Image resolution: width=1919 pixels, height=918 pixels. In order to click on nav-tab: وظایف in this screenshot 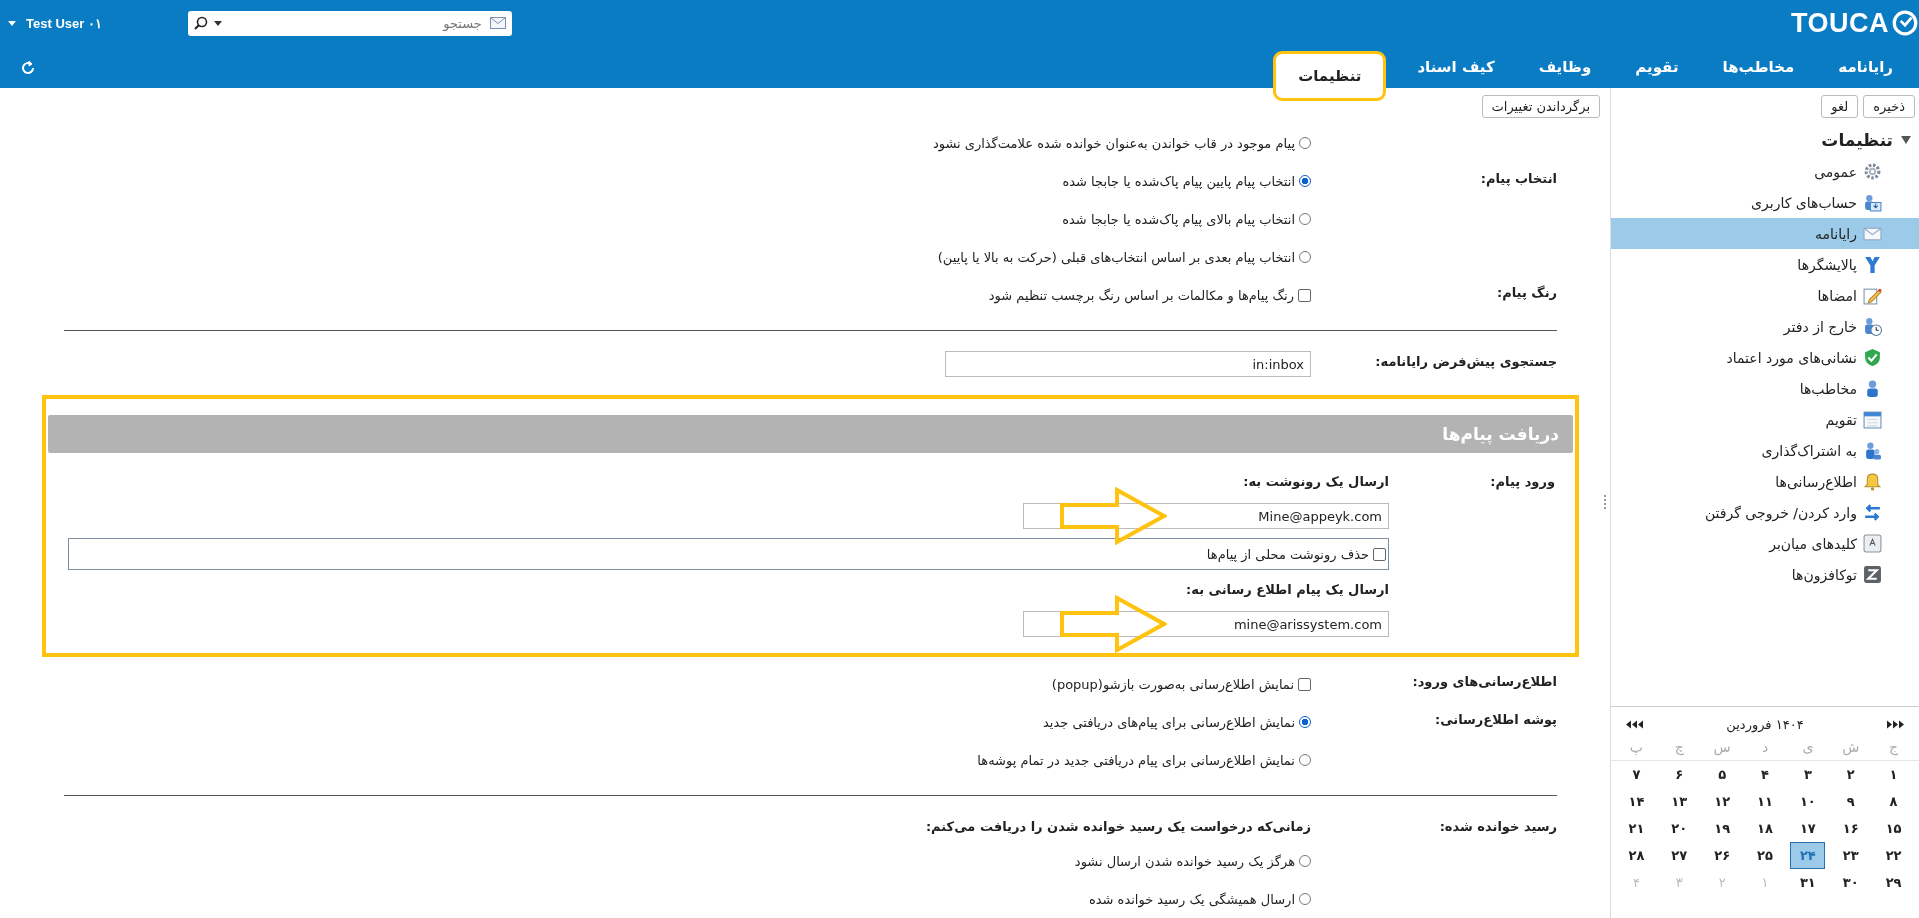, I will do `click(1565, 67)`.